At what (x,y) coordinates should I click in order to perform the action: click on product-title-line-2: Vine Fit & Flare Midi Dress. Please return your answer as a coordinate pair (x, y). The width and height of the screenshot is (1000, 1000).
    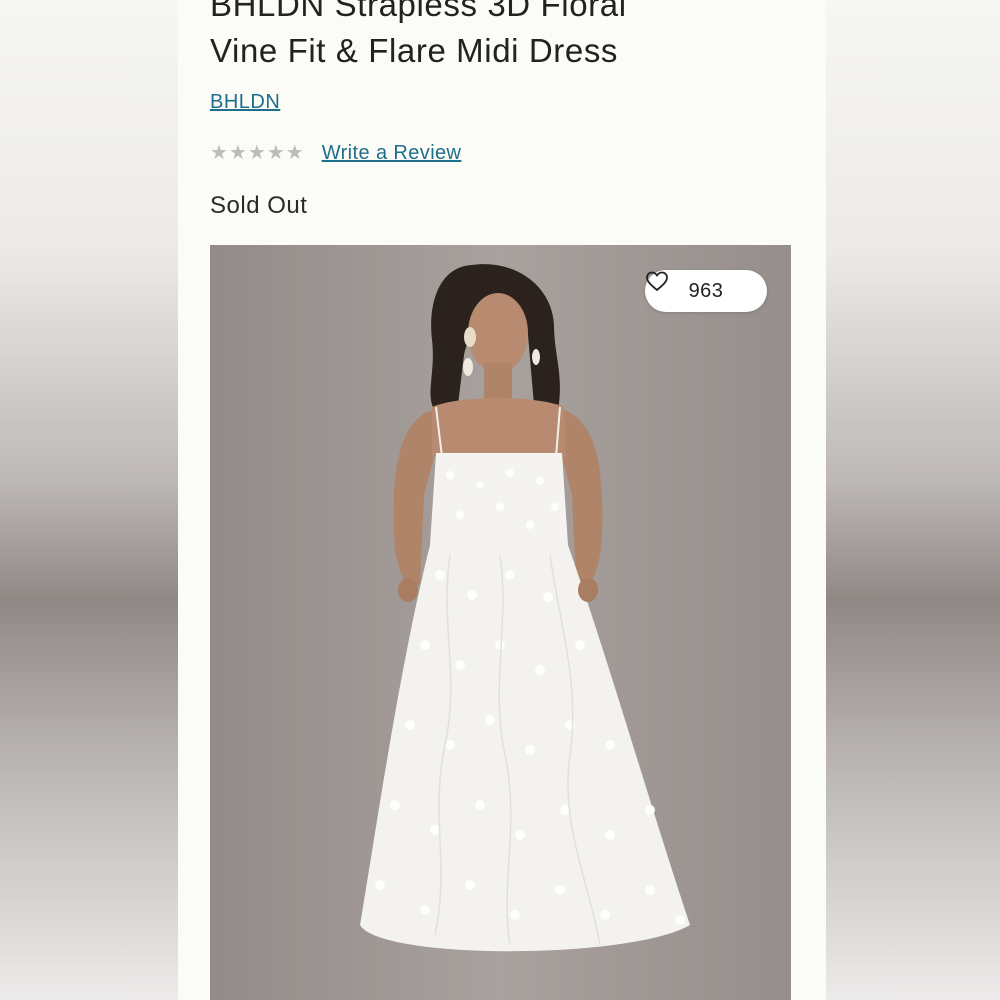
    Looking at the image, I should click on (414, 50).